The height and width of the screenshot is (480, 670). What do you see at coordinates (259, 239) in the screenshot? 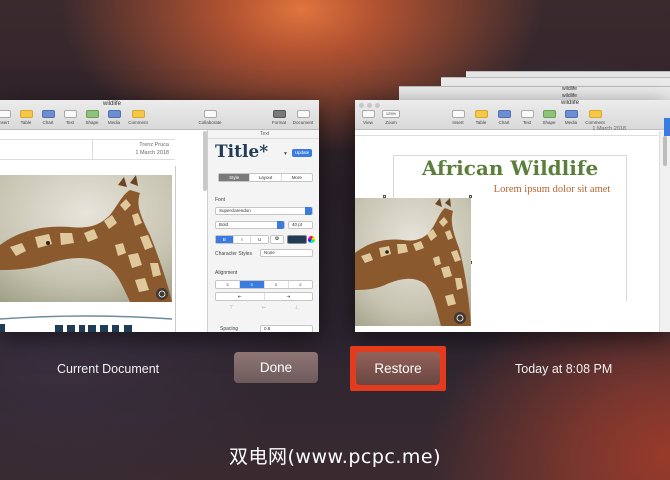
I see `underline-button: U` at bounding box center [259, 239].